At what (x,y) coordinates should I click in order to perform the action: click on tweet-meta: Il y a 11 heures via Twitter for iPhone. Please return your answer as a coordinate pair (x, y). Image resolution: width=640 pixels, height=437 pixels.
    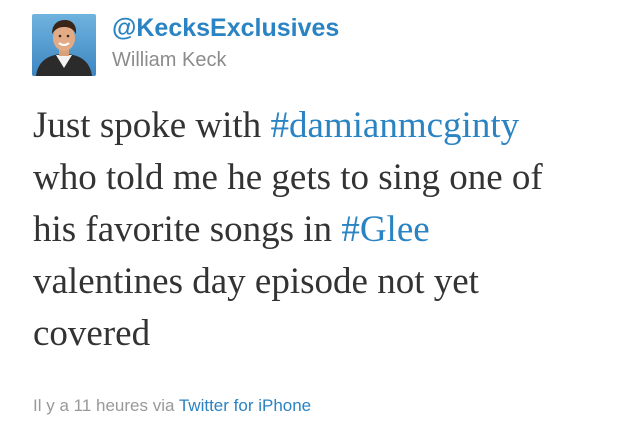
    Looking at the image, I should click on (172, 406).